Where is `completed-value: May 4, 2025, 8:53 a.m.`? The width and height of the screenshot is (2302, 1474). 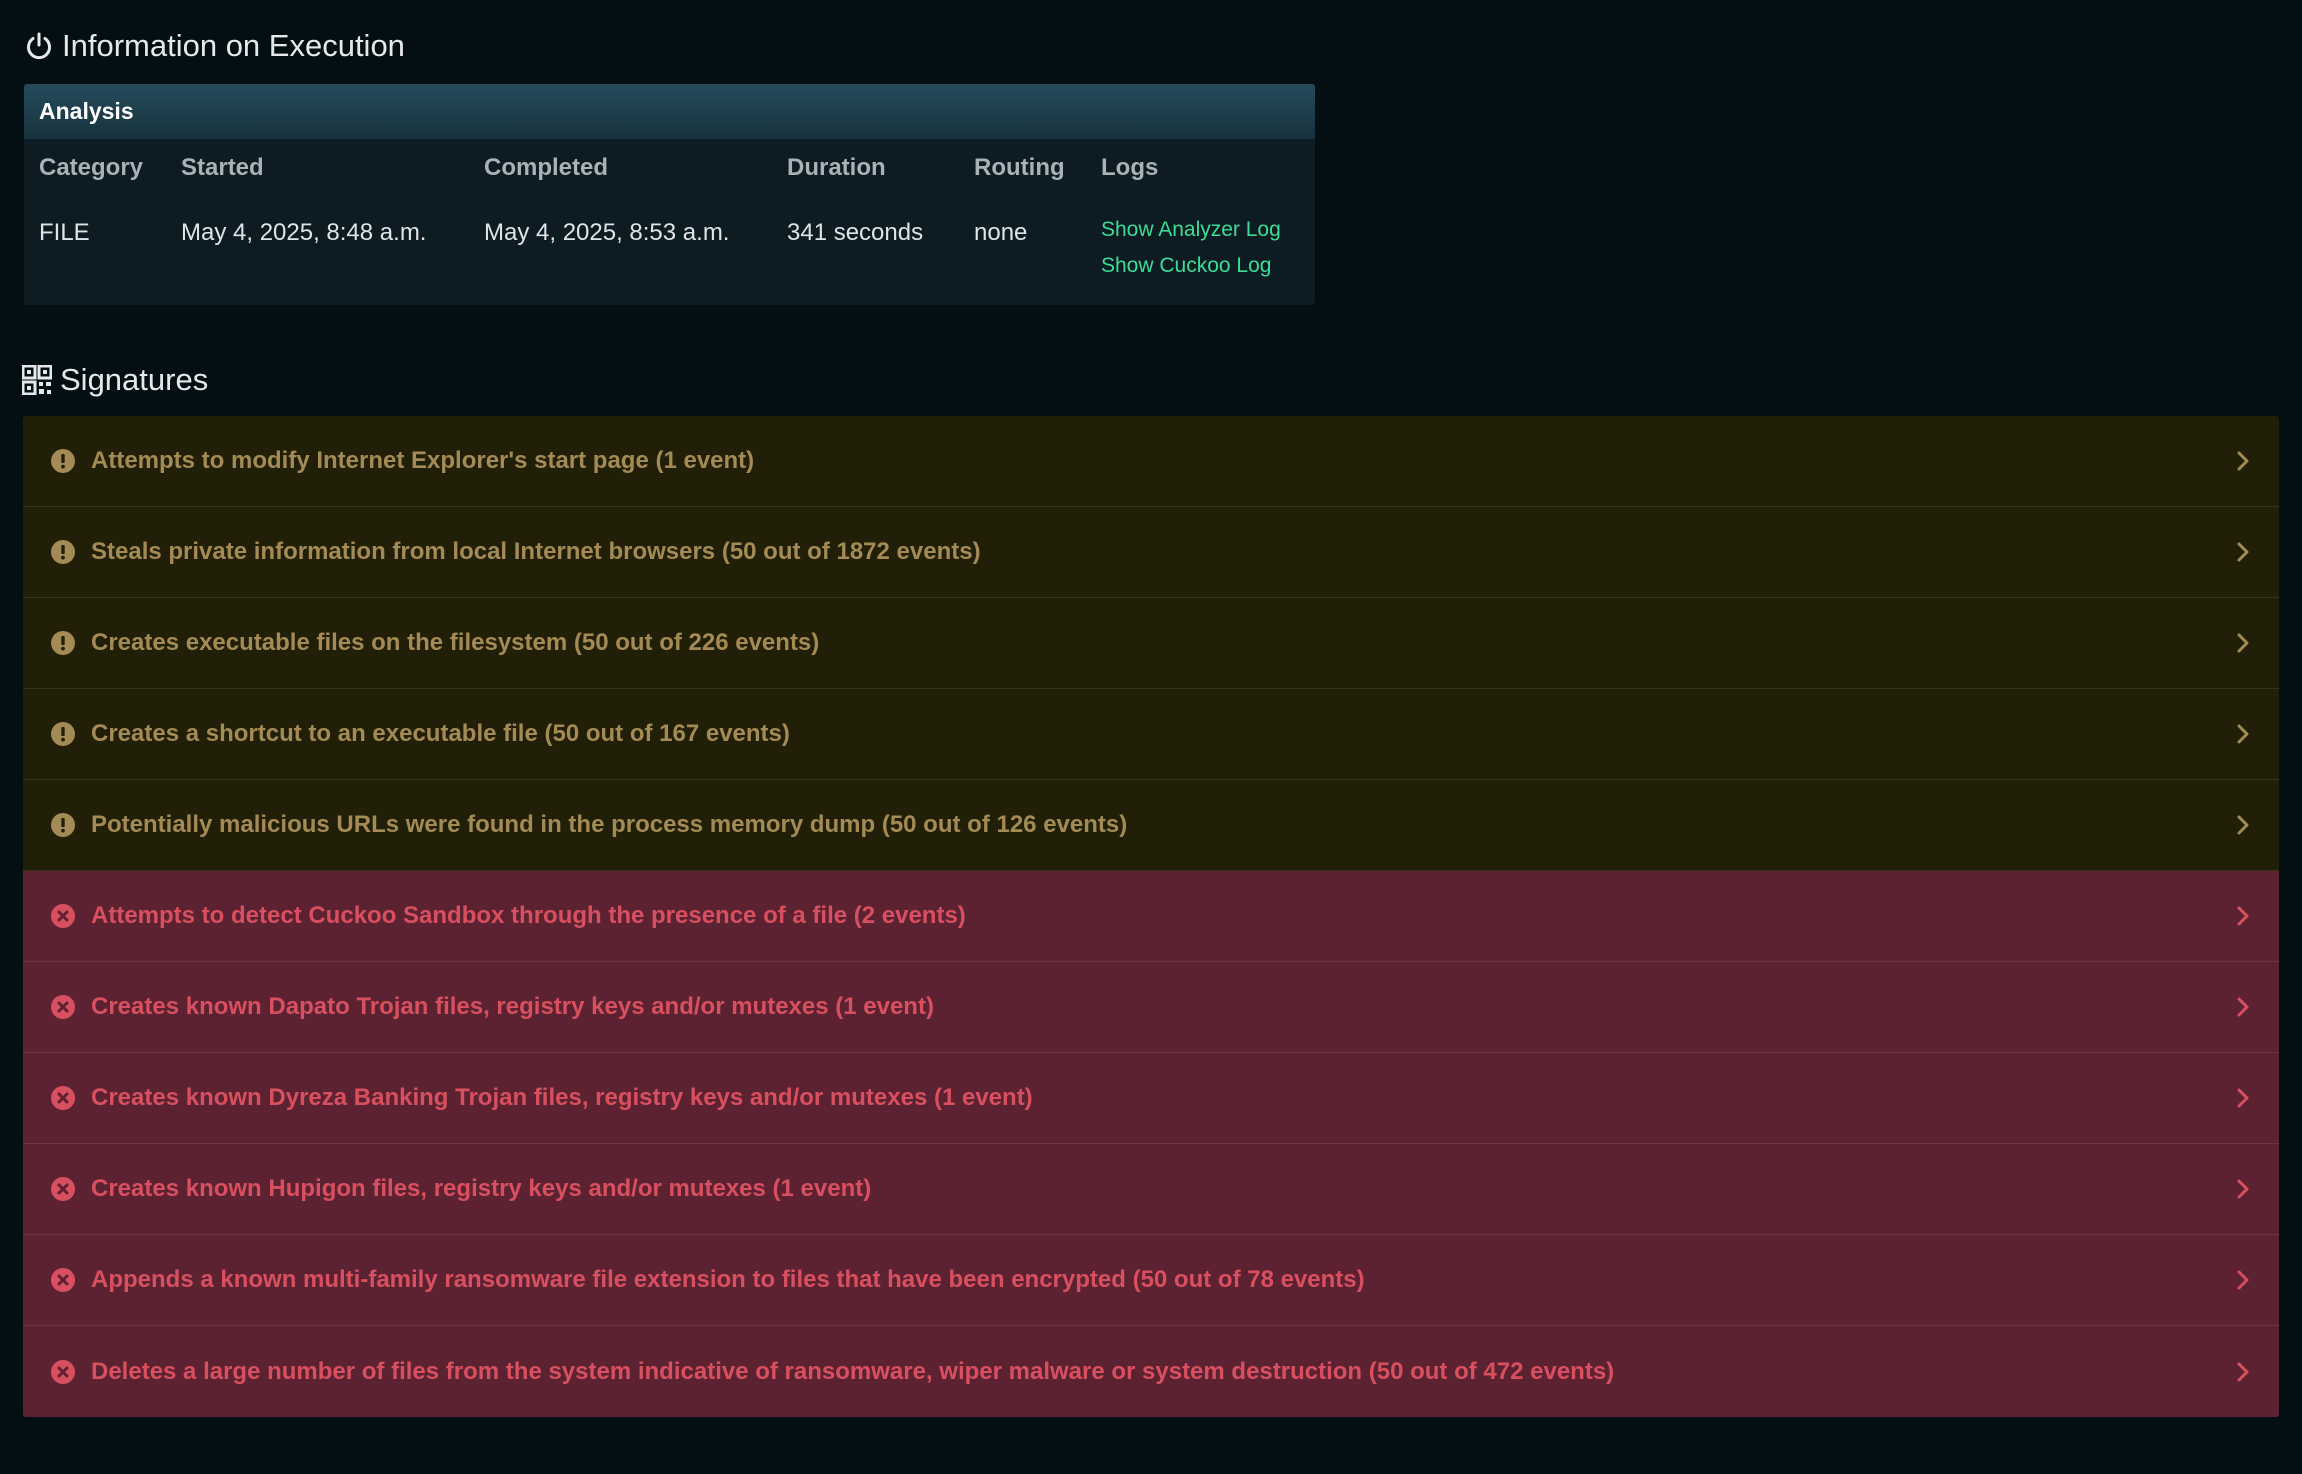 completed-value: May 4, 2025, 8:53 a.m. is located at coordinates (607, 232).